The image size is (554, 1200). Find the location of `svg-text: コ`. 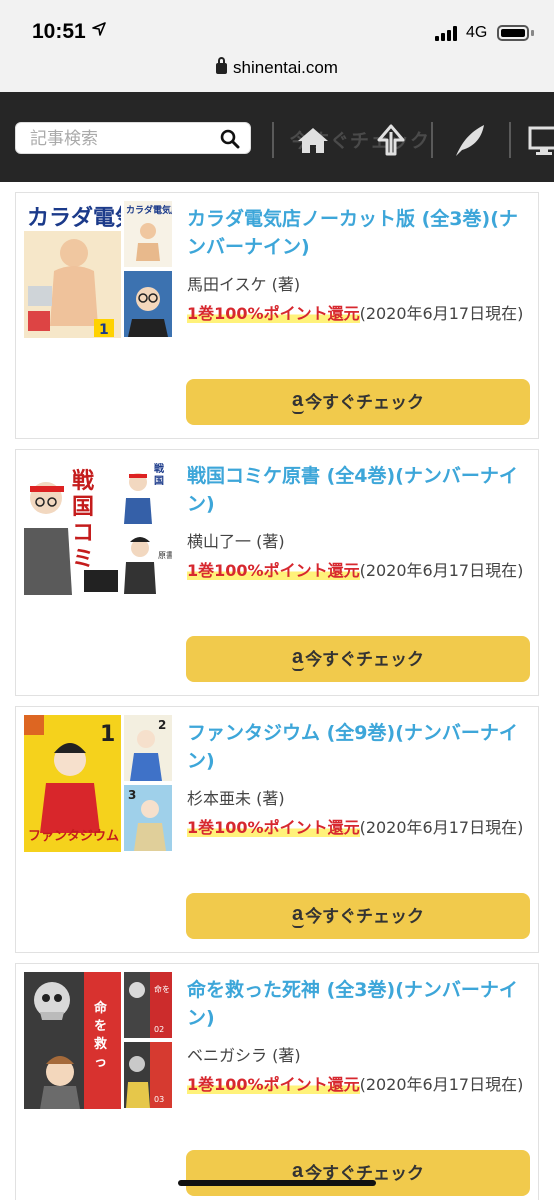

svg-text: コ is located at coordinates (83, 533).